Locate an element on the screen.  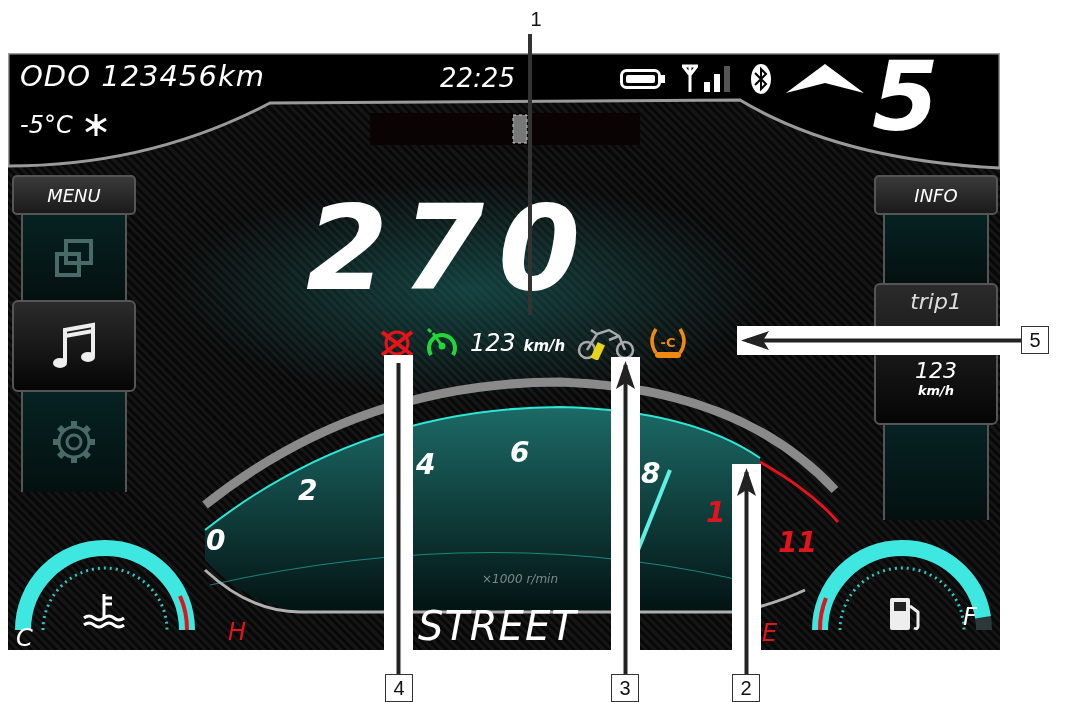
motorcycle-icon is located at coordinates (606, 344).